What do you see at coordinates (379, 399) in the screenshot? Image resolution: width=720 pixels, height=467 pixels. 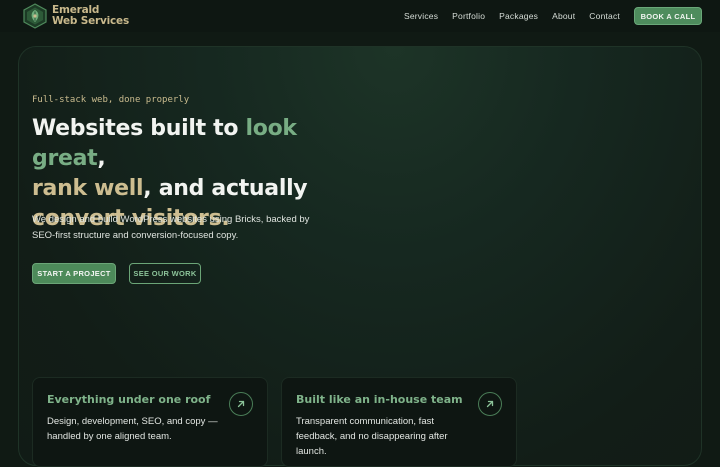 I see `feature-card-title: Built like an in-house team` at bounding box center [379, 399].